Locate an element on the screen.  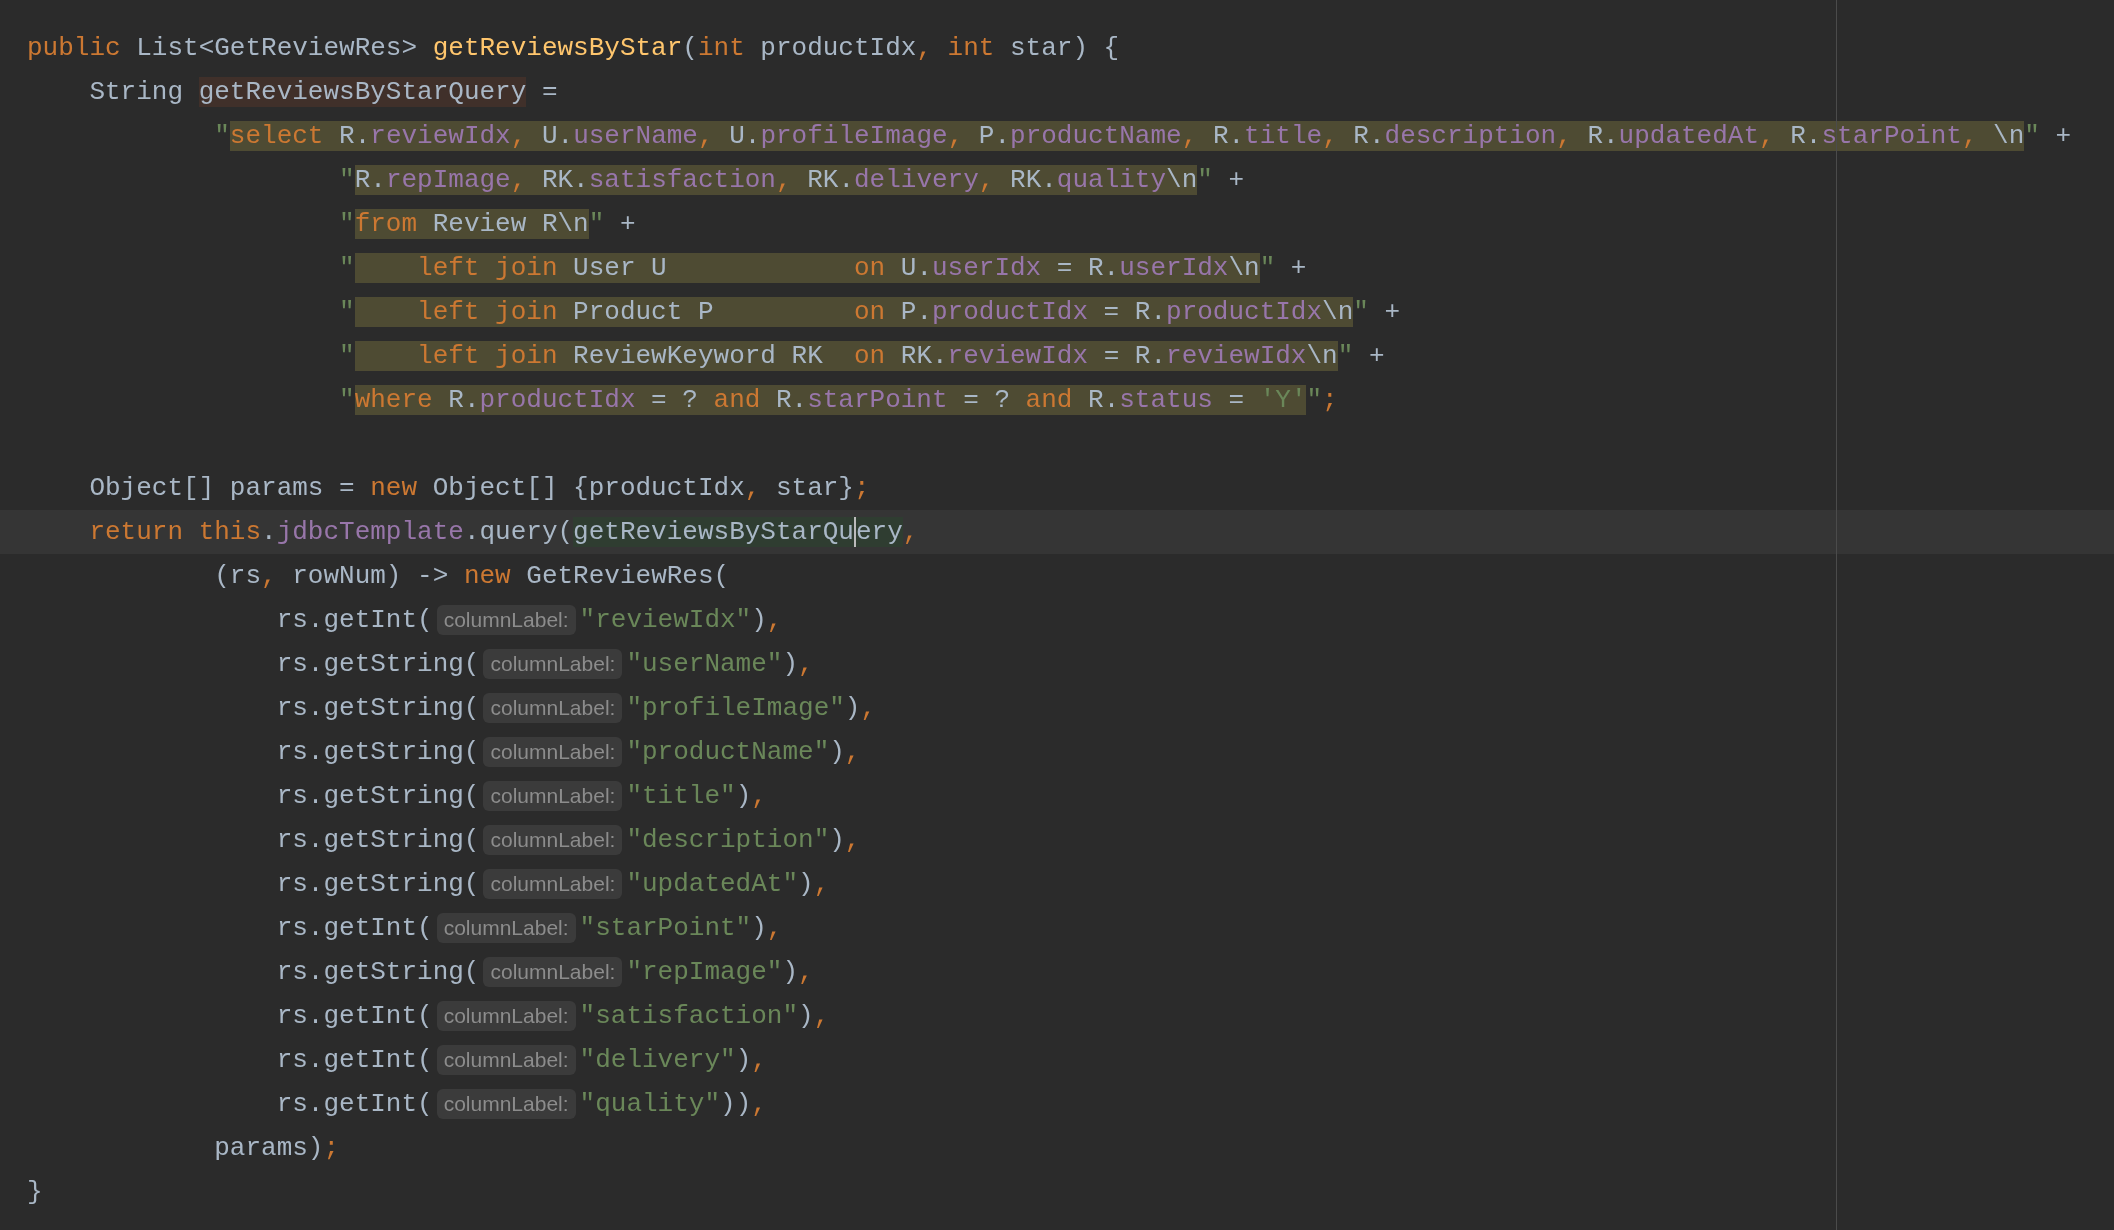
code-line: "select R.reviewIdx, U.userName, U.profileImage, P.productName, R.title, R.description, R.updatedAt, R.starPoint, \n" + is located at coordinates (1142, 136).